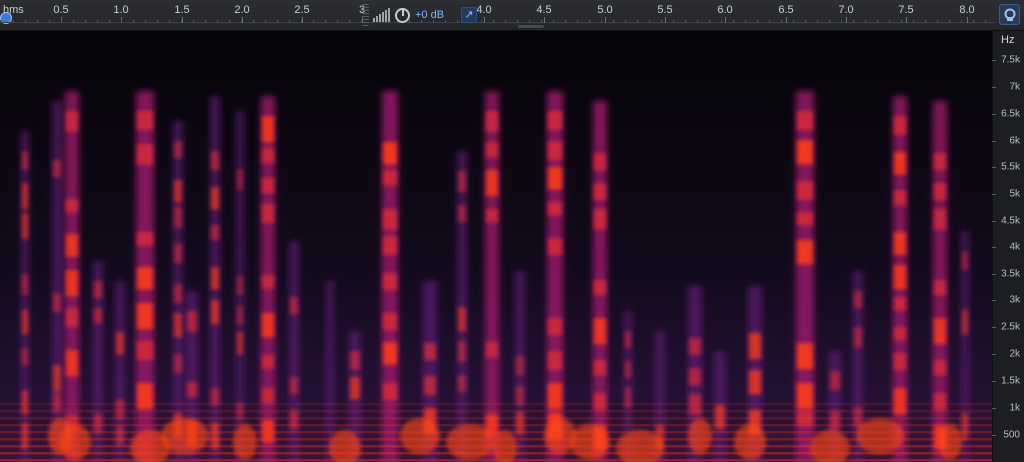  Describe the element at coordinates (365, 15) in the screenshot. I see `hud-drag-handle` at that location.